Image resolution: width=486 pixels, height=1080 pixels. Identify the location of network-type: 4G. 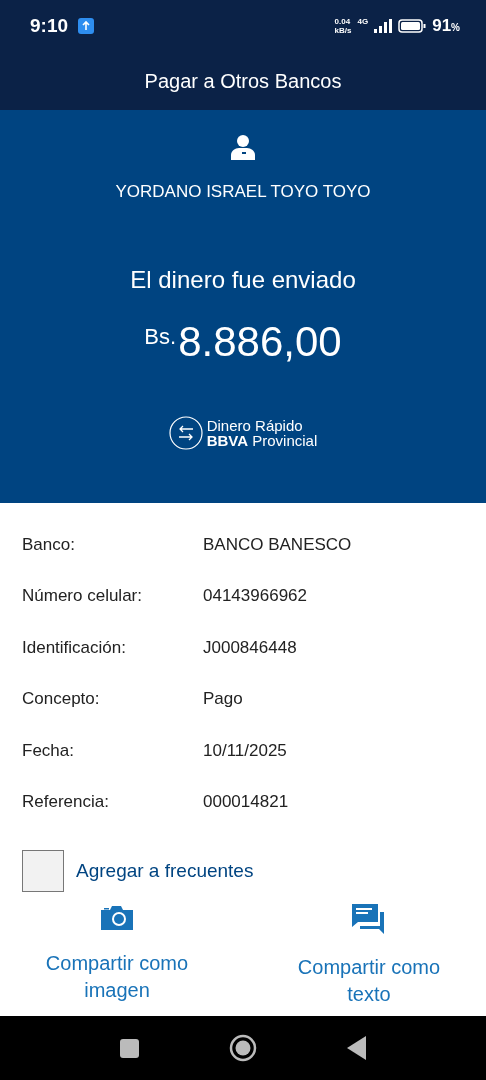
(363, 21).